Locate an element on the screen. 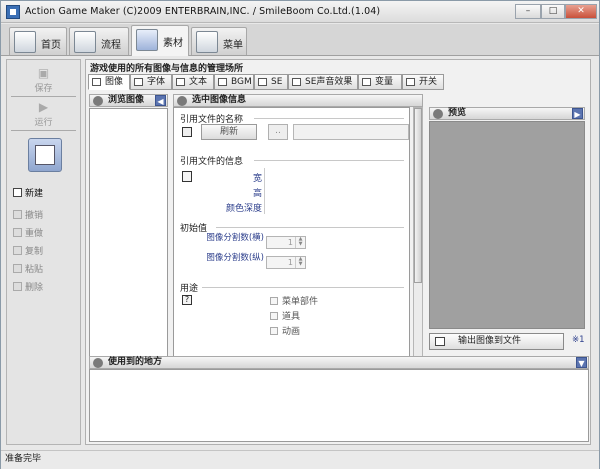  tab-label: 素材 is located at coordinates (173, 43).